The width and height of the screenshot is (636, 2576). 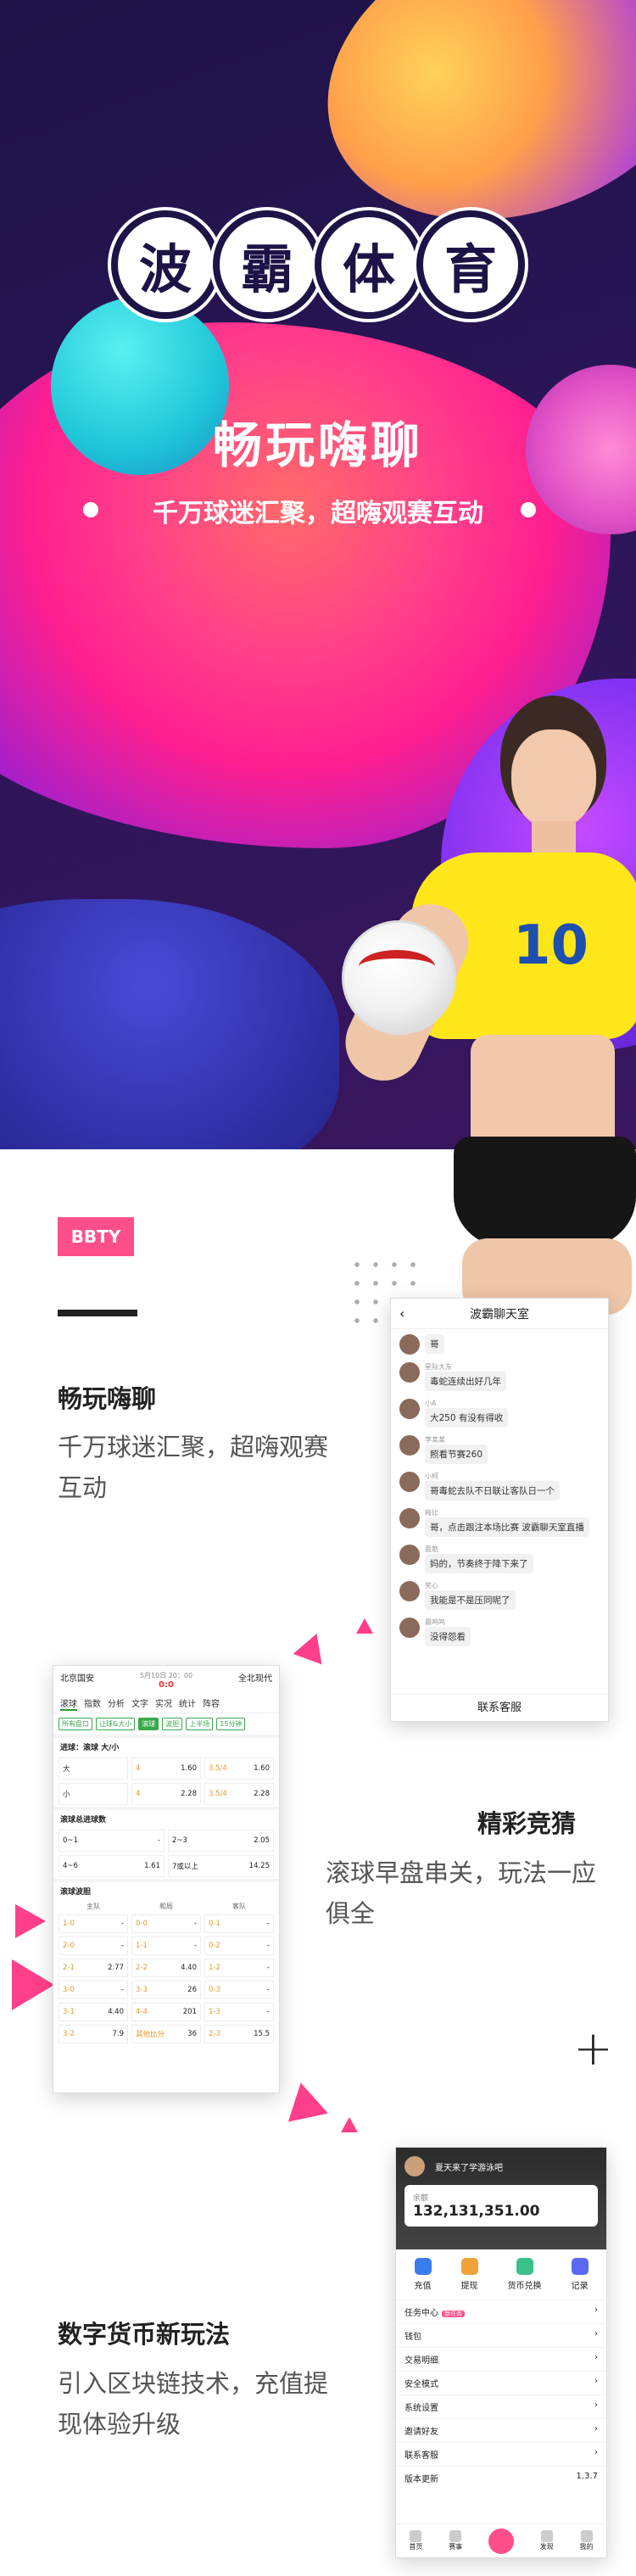 I want to click on filter-chip: 所有盘口, so click(x=76, y=1724).